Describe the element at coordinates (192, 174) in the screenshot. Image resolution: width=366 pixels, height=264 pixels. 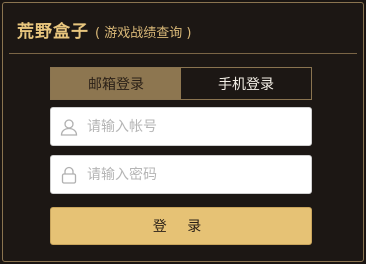
I see `password-input` at that location.